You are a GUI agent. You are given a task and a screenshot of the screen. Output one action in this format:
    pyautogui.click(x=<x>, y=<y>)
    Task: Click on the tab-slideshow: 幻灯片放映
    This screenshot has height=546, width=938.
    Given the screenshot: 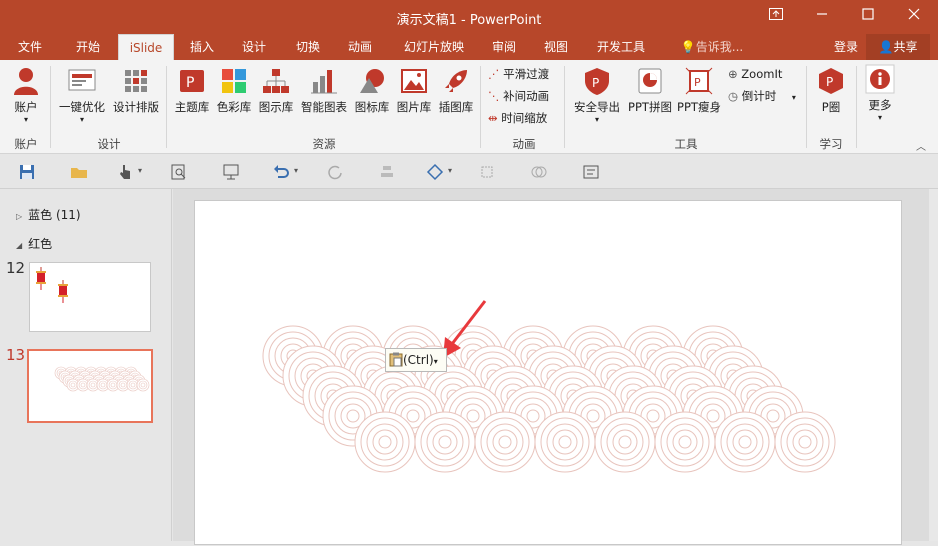 What is the action you would take?
    pyautogui.click(x=434, y=47)
    